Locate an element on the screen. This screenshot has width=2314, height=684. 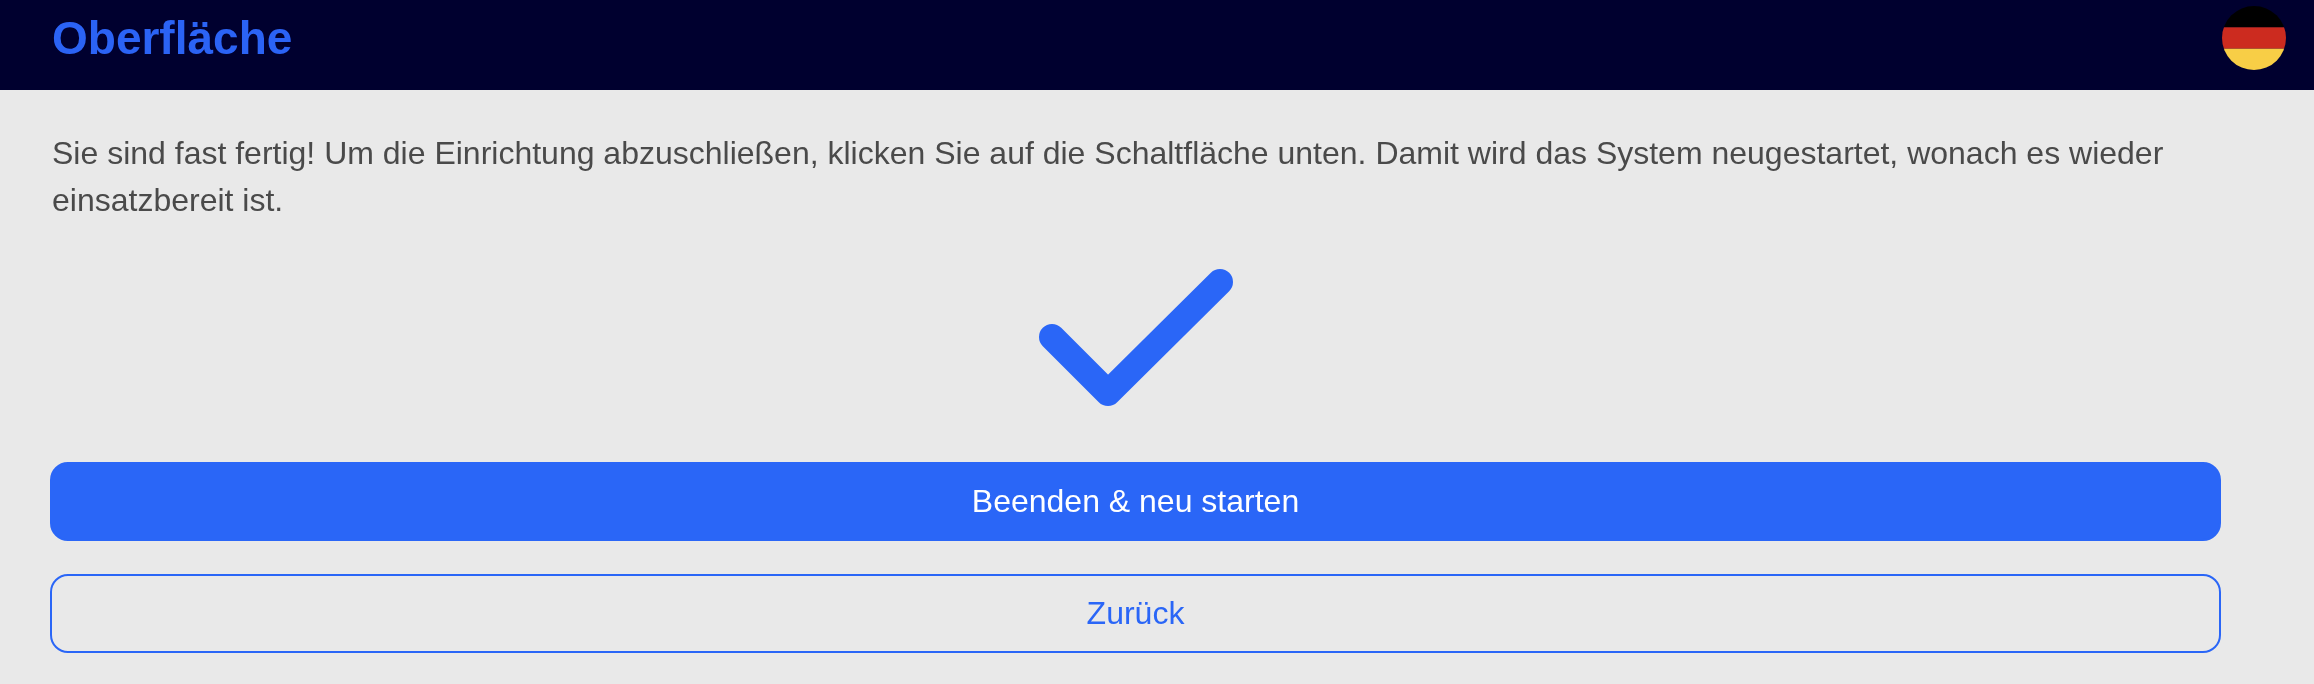
finish-restart-button: Beenden & neu starten is located at coordinates (1135, 501).